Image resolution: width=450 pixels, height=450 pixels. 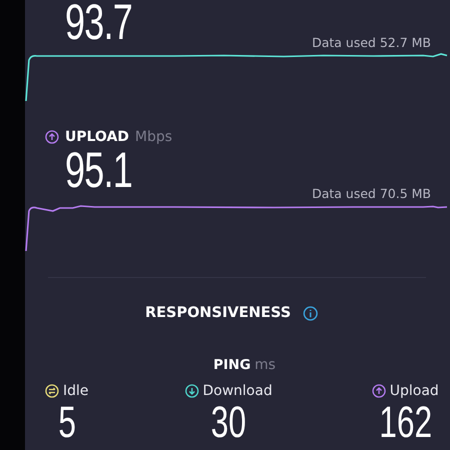 I want to click on download-icon, so click(x=191, y=391).